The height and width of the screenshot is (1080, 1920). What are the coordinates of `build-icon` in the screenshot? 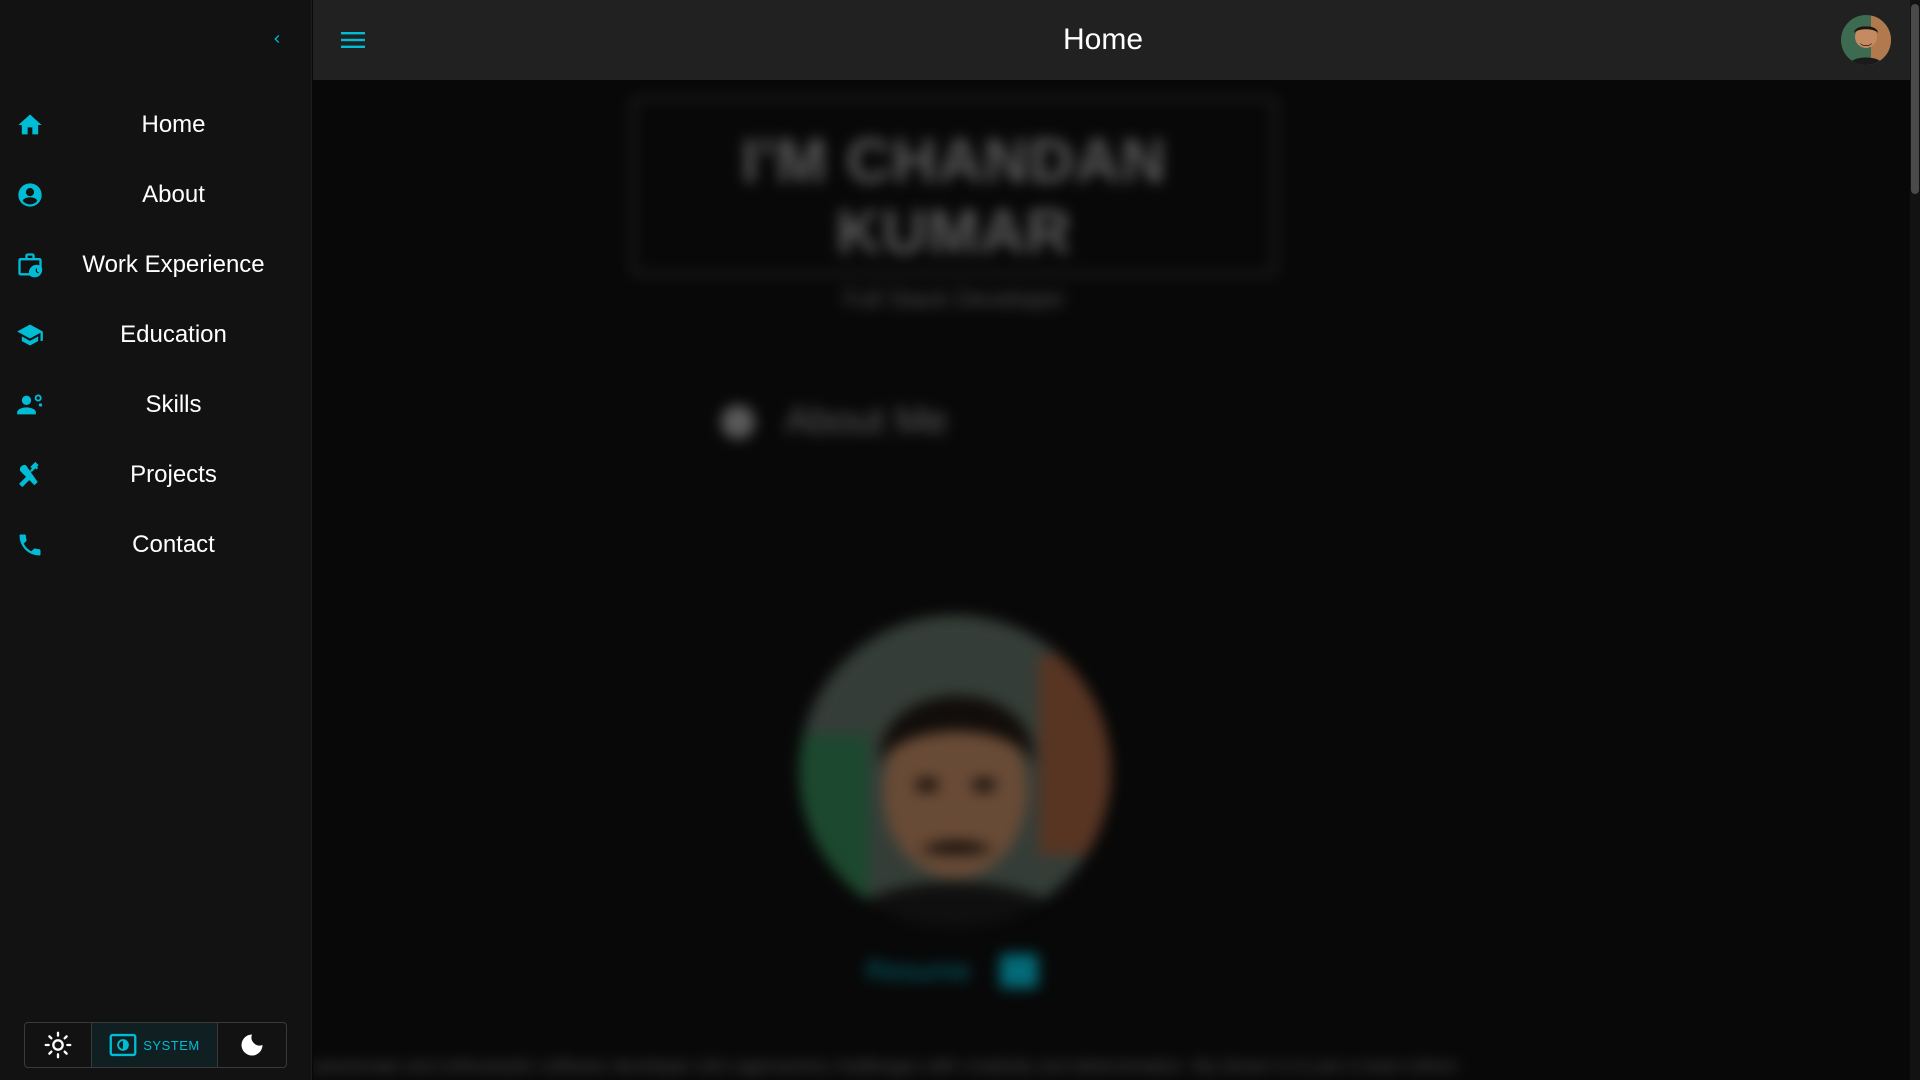 It's located at (30, 475).